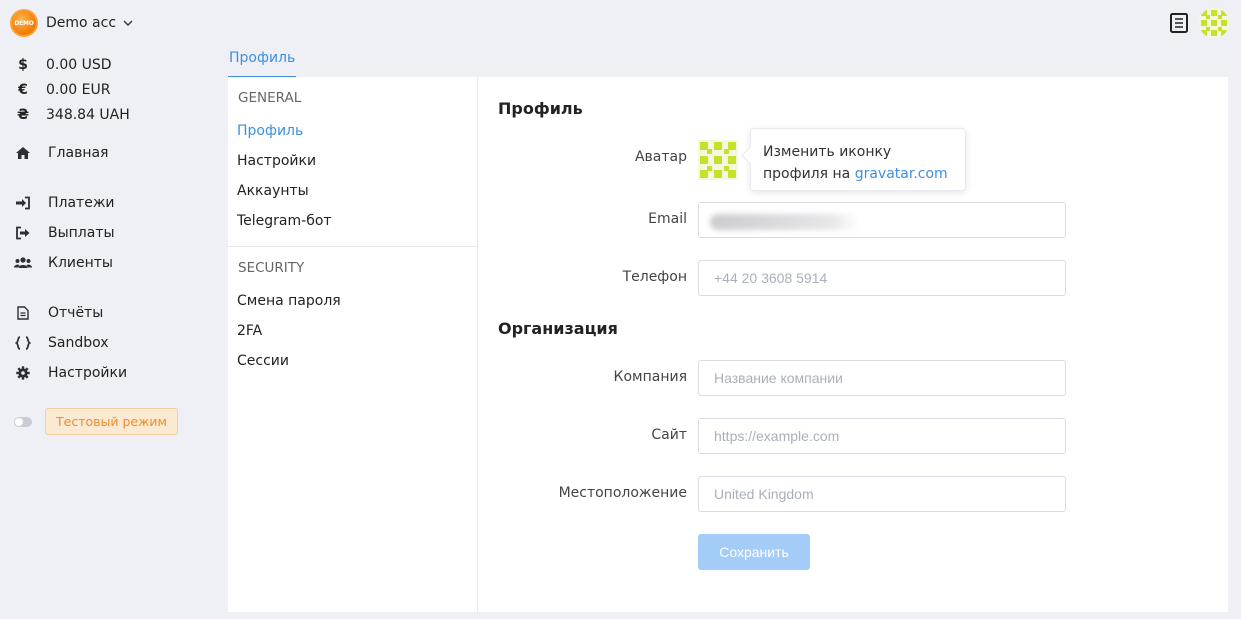 This screenshot has height=619, width=1241. What do you see at coordinates (650, 377) in the screenshot?
I see `company-label: Компания` at bounding box center [650, 377].